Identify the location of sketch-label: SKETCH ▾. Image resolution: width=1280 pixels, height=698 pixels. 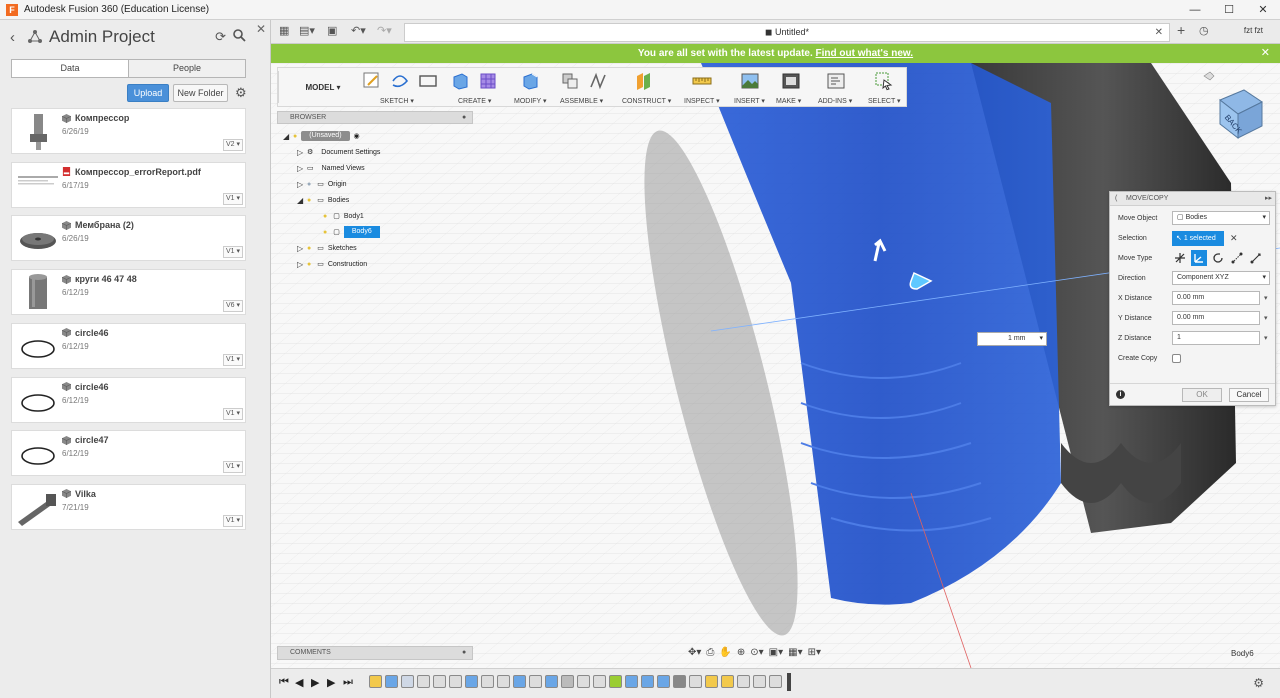
(397, 101).